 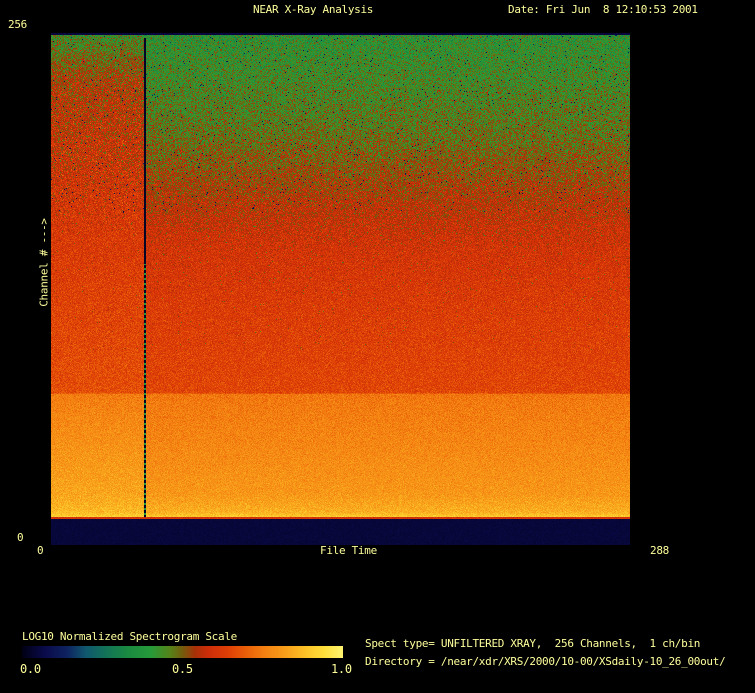 What do you see at coordinates (182, 652) in the screenshot?
I see `colorbar-gradient` at bounding box center [182, 652].